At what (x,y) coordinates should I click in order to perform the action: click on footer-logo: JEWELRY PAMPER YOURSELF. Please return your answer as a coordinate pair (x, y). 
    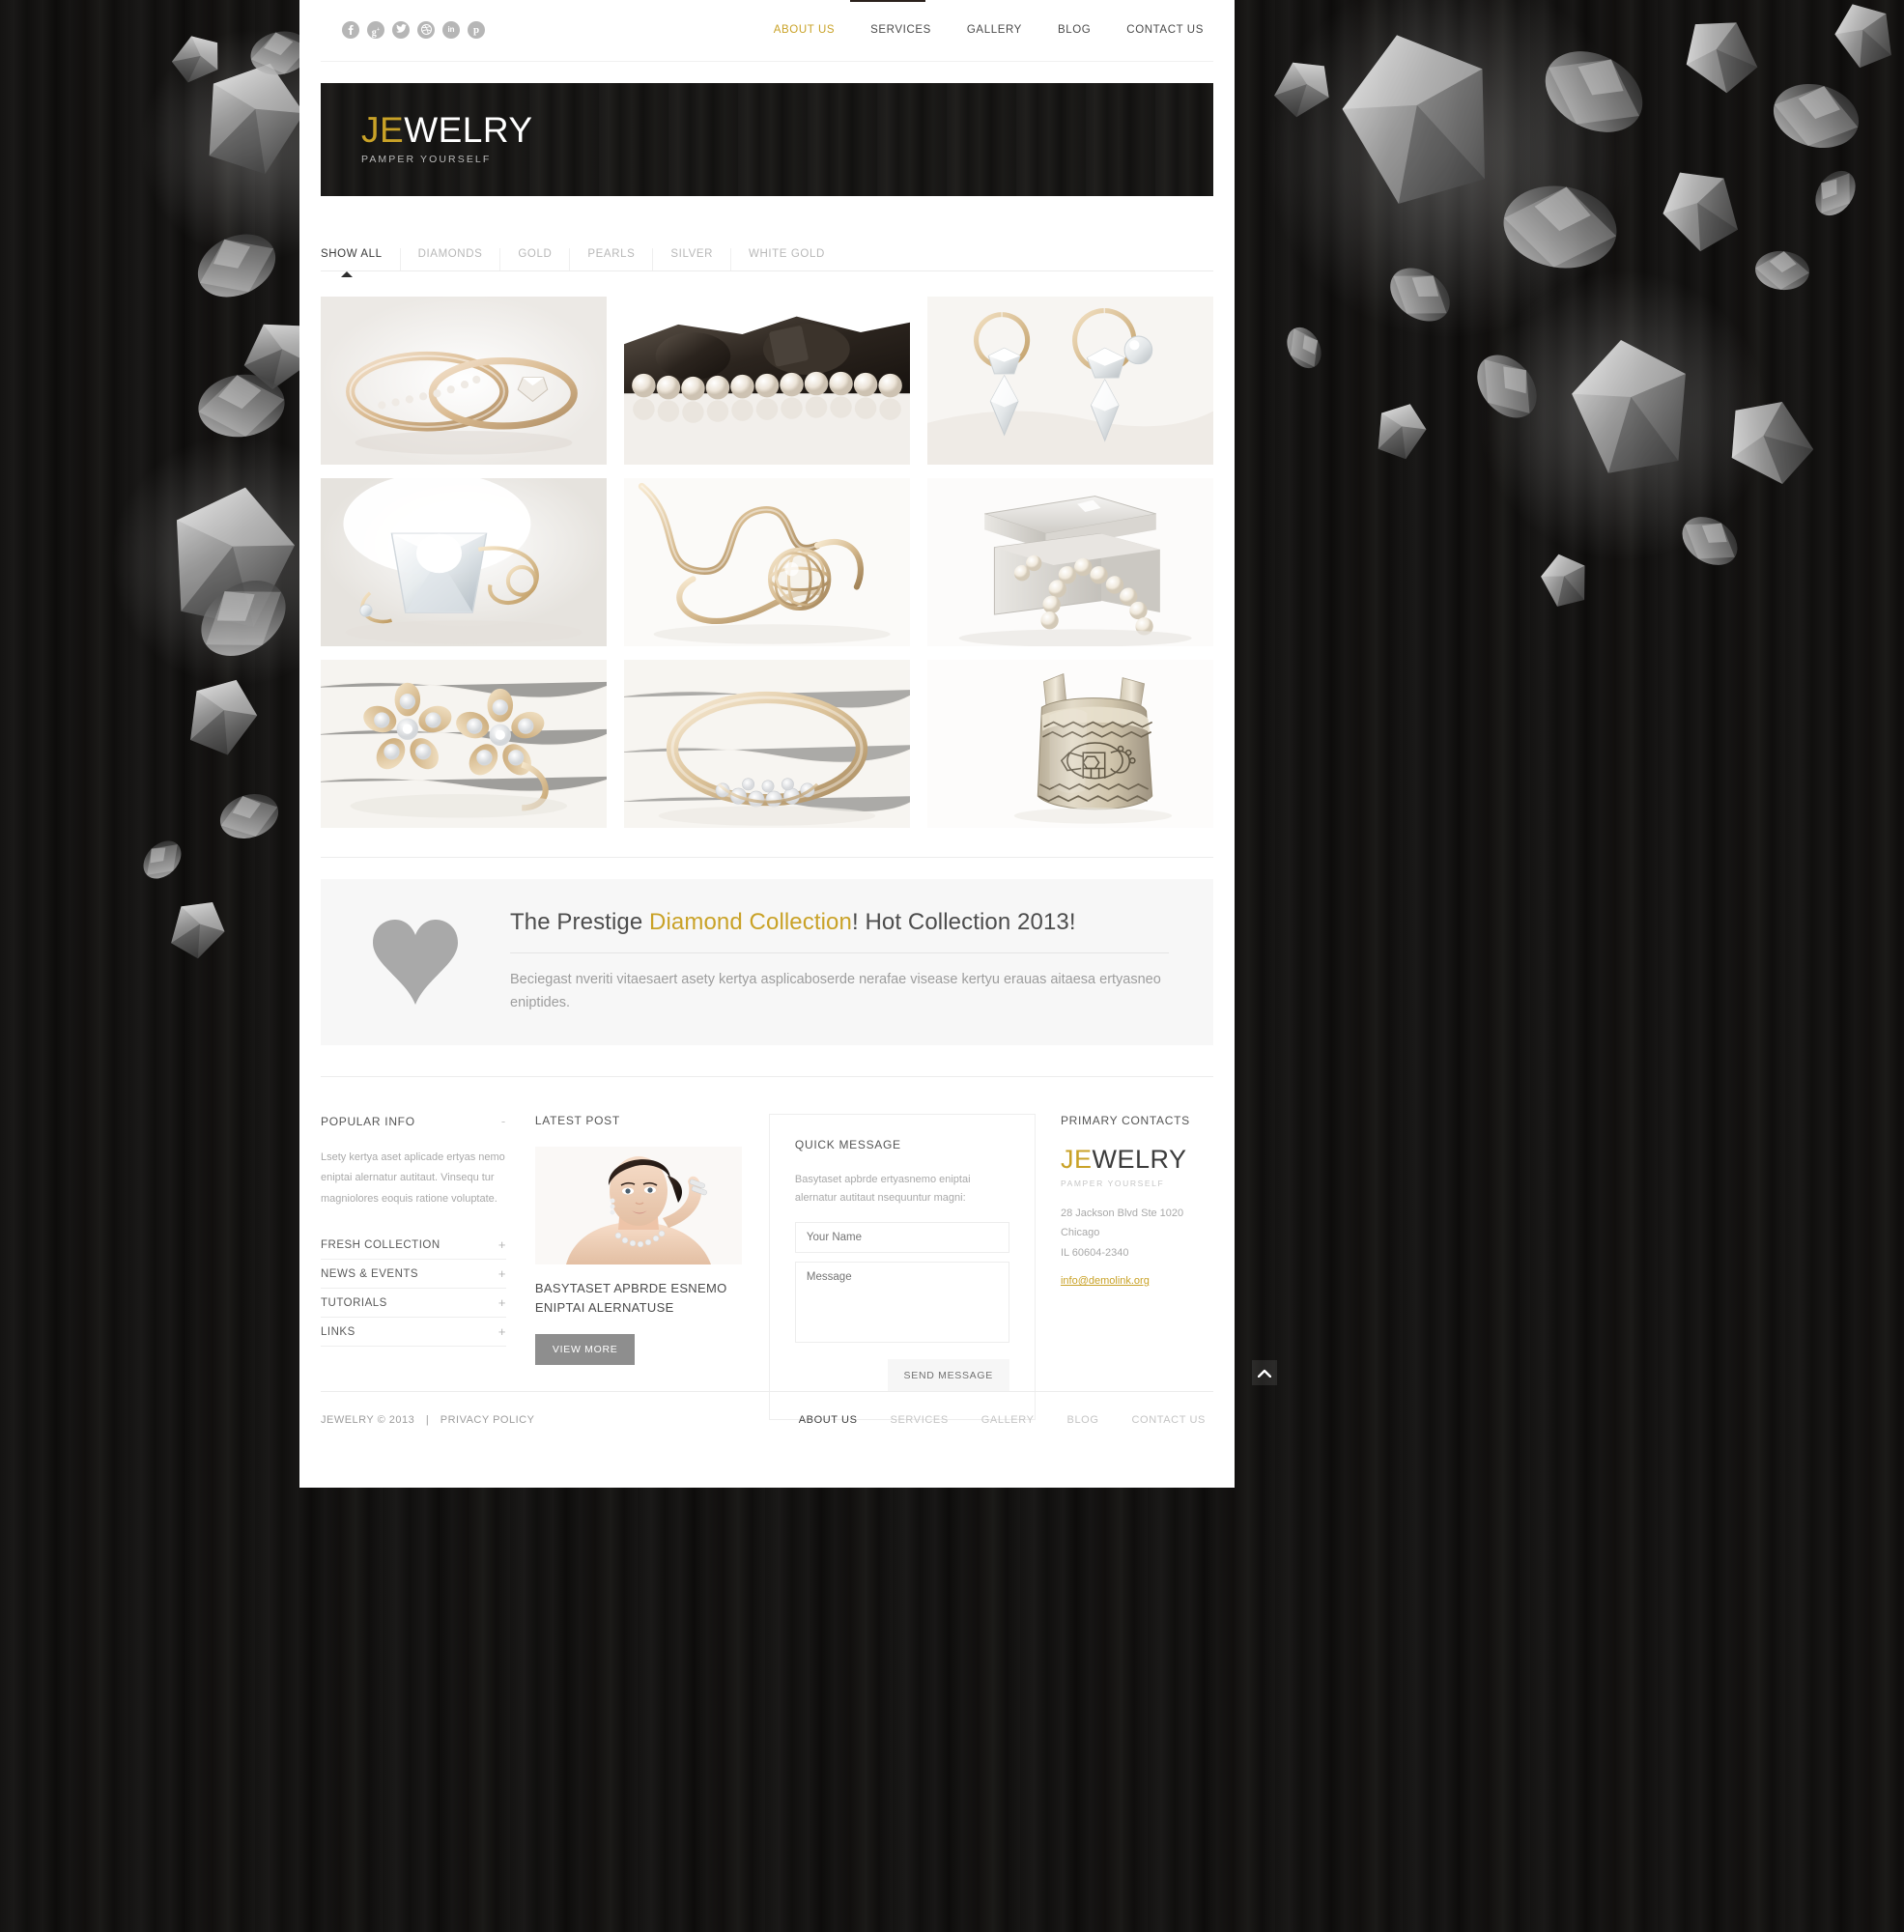
    Looking at the image, I should click on (1136, 1168).